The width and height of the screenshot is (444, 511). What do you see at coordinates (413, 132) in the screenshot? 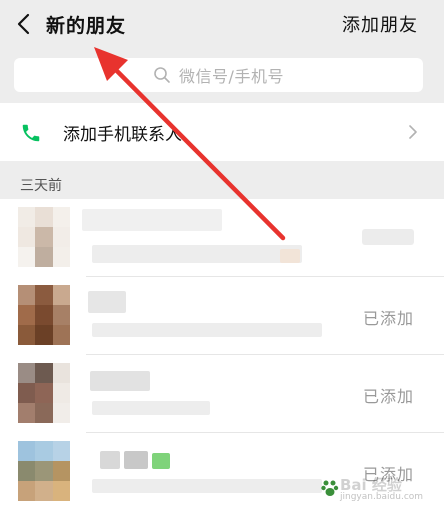
I see `chevron-right-icon` at bounding box center [413, 132].